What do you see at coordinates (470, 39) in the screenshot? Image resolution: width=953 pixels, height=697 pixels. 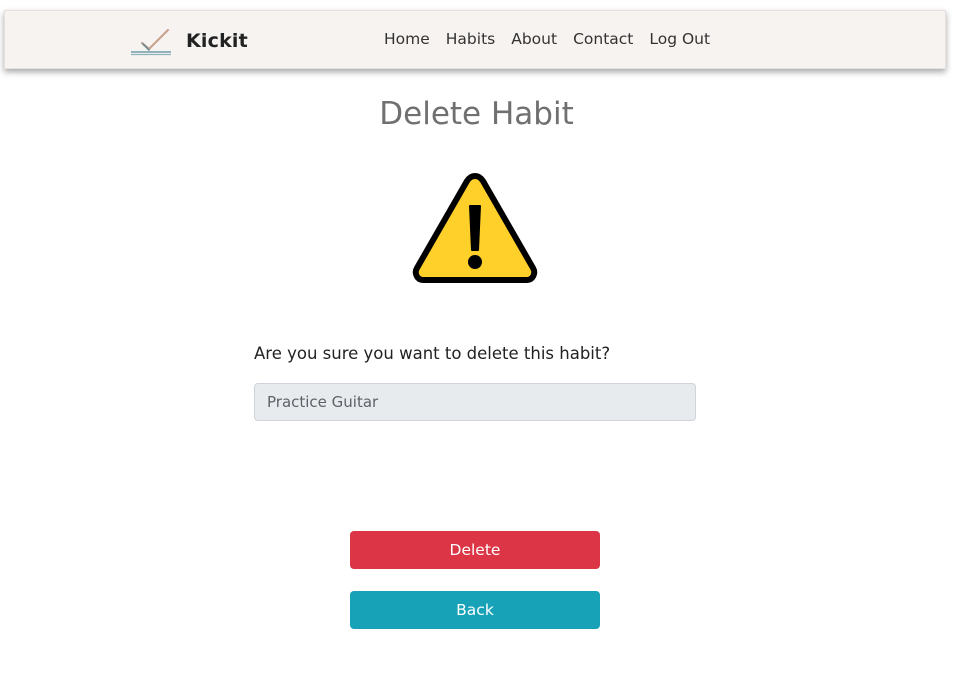 I see `nav-habits-link: Habits` at bounding box center [470, 39].